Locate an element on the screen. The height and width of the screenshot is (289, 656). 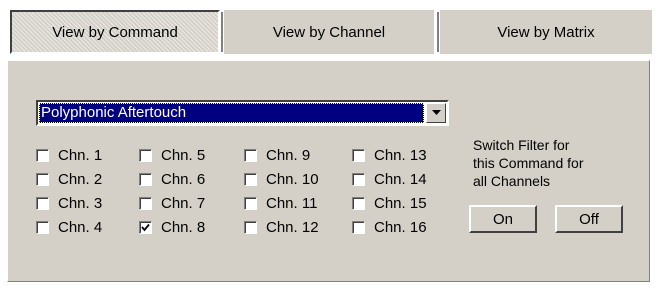
on-button: On is located at coordinates (503, 219).